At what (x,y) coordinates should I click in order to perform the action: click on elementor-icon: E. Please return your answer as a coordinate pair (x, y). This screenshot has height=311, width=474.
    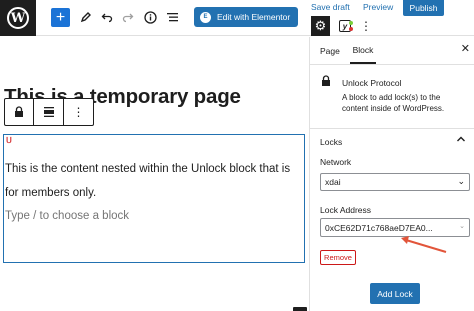
    Looking at the image, I should click on (205, 17).